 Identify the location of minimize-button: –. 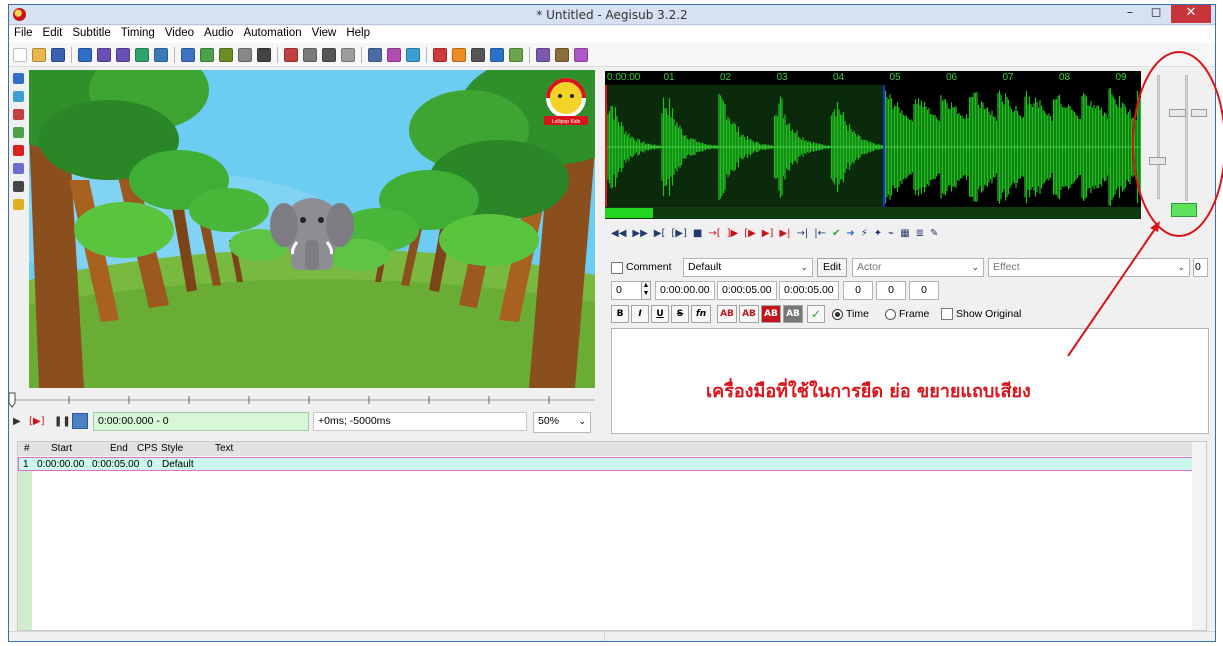
(1130, 14).